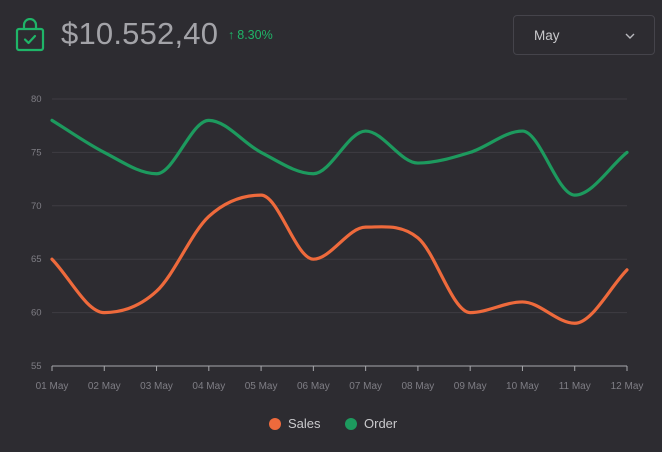 The width and height of the screenshot is (662, 452). I want to click on x-tick-label-11: 12 May, so click(627, 386).